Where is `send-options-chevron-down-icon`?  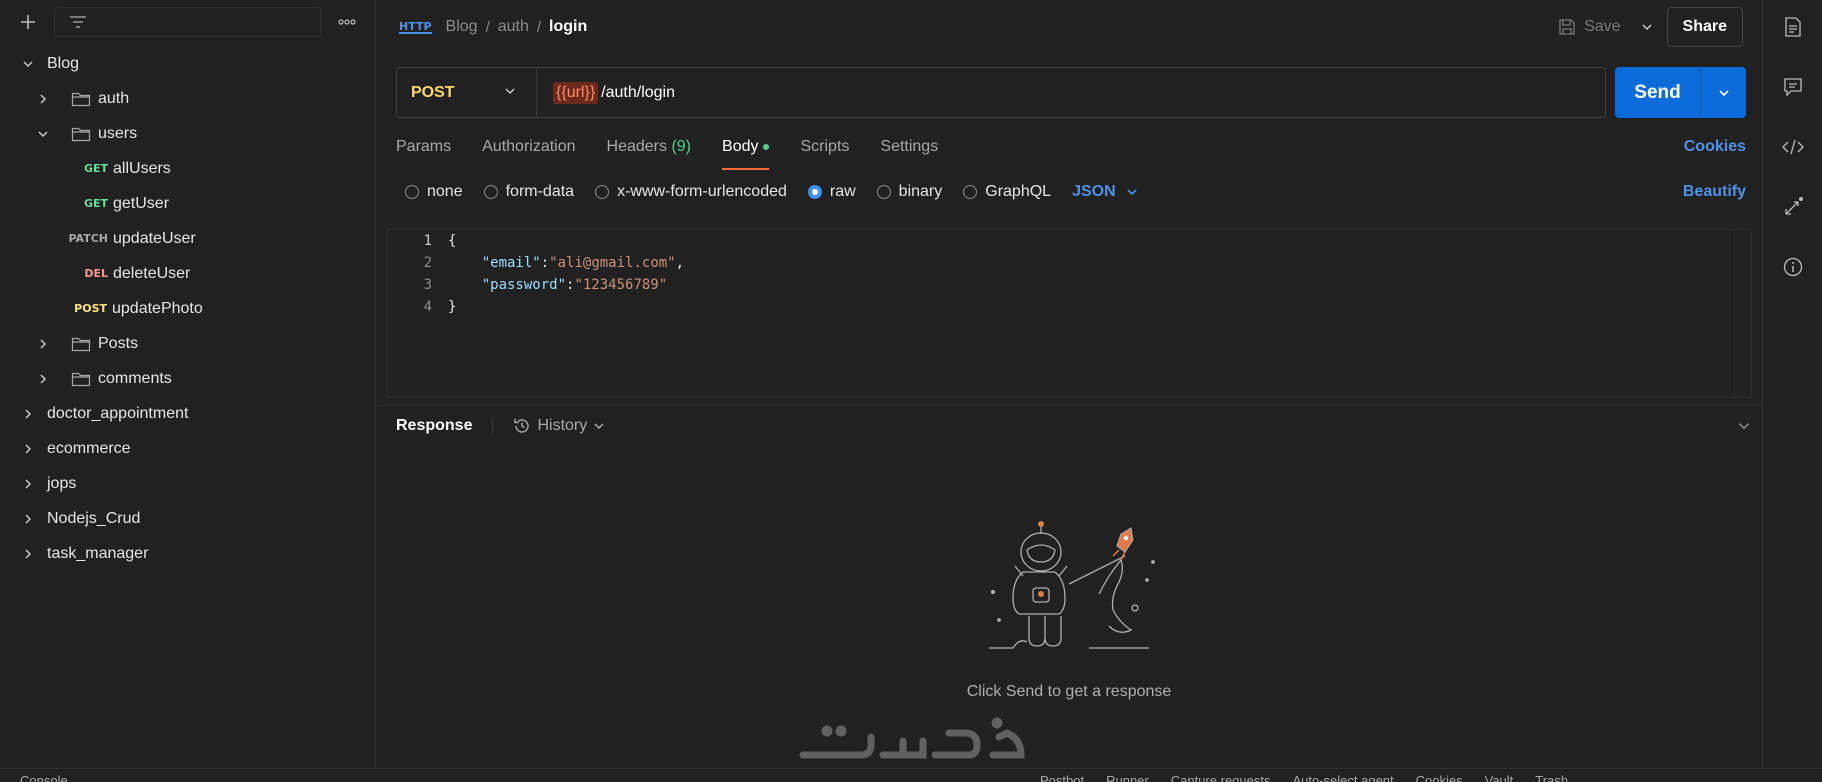 send-options-chevron-down-icon is located at coordinates (1723, 93).